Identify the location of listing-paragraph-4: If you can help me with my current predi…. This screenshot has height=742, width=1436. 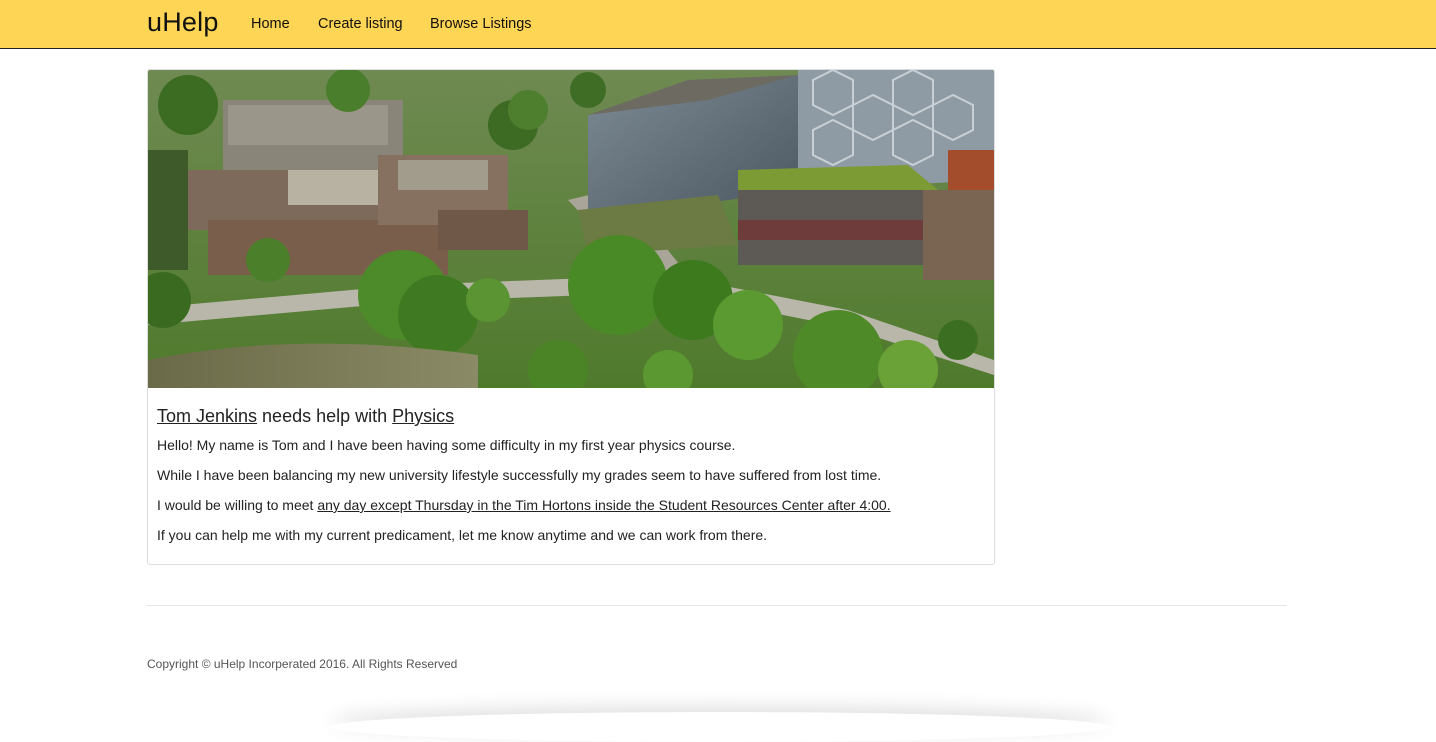
(462, 535).